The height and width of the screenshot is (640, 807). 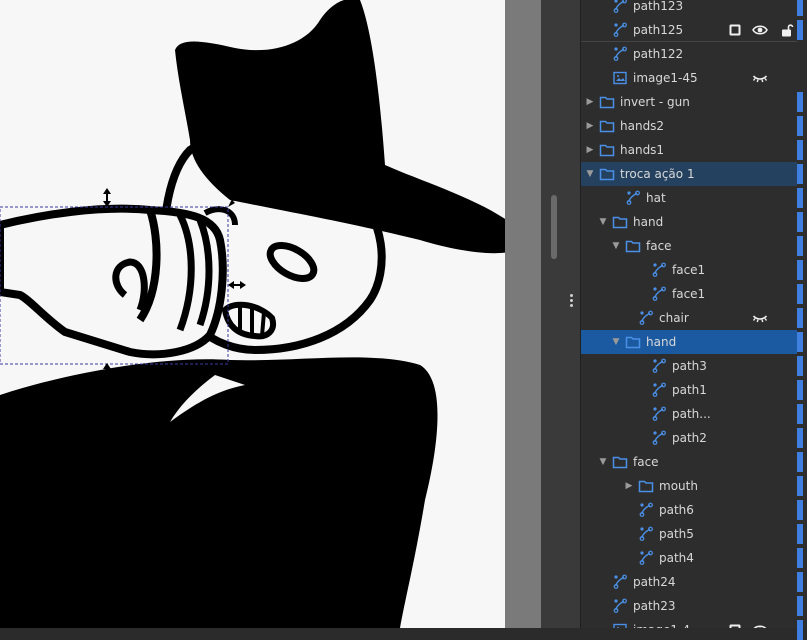 What do you see at coordinates (689, 30) in the screenshot?
I see `layer-row: path125` at bounding box center [689, 30].